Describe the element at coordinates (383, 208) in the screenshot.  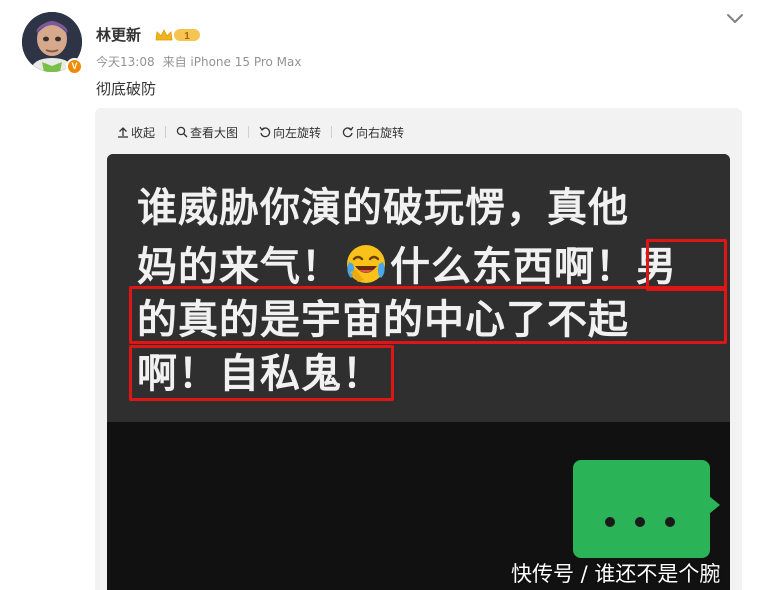
I see `message-line-1: 谁威胁你演的破玩愣，真他` at that location.